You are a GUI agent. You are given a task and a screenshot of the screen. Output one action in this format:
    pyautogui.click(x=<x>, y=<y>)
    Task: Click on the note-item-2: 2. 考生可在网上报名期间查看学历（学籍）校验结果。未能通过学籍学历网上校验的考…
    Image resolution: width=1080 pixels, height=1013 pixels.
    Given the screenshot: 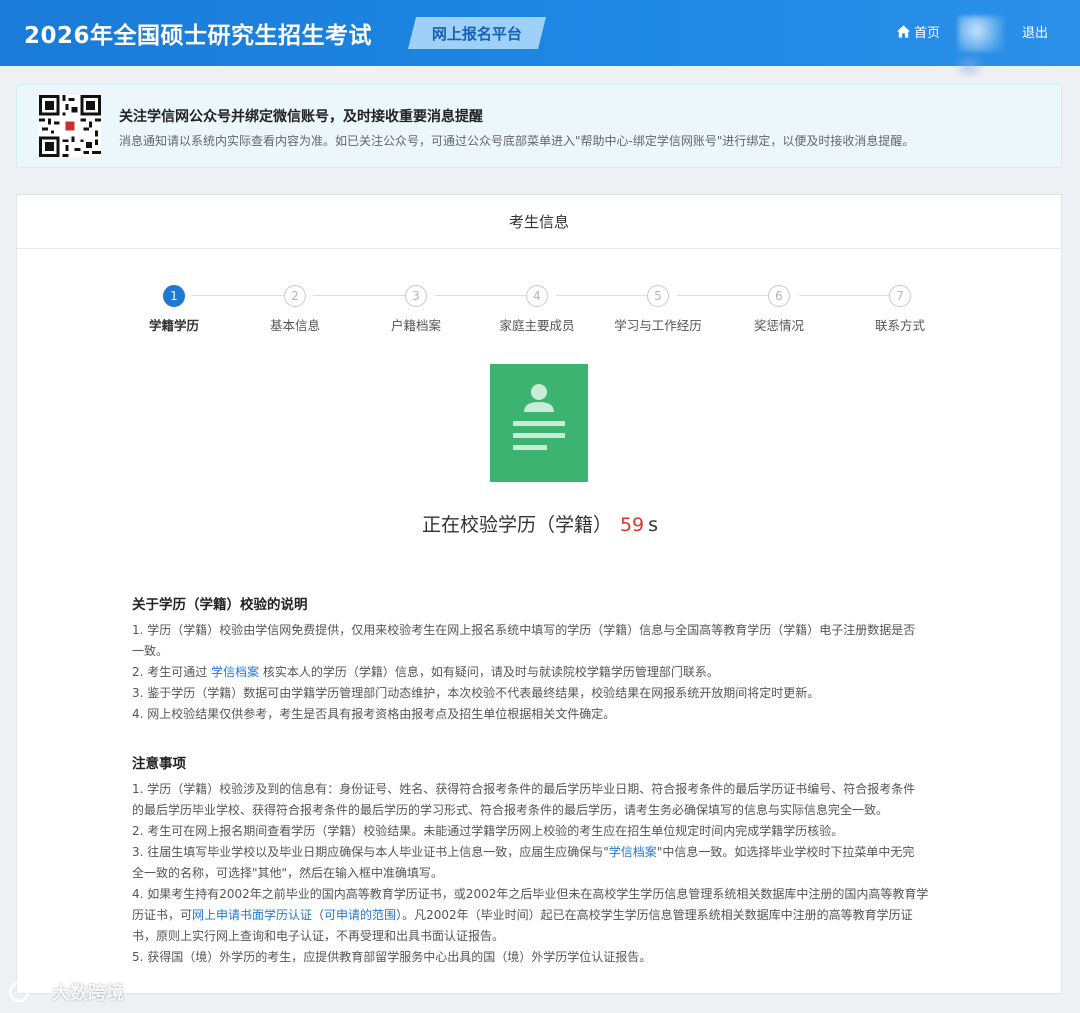 What is the action you would take?
    pyautogui.click(x=488, y=831)
    